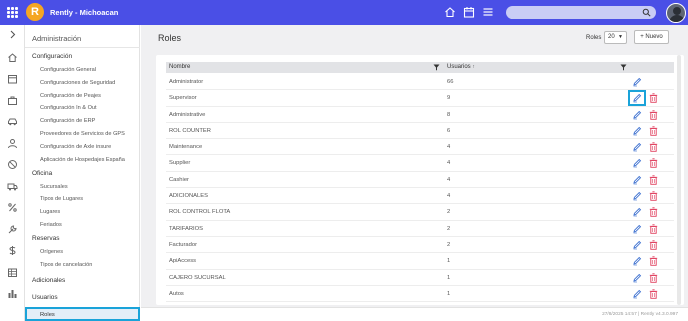  Describe the element at coordinates (42, 173) in the screenshot. I see `section-oficina: Oficina` at that location.